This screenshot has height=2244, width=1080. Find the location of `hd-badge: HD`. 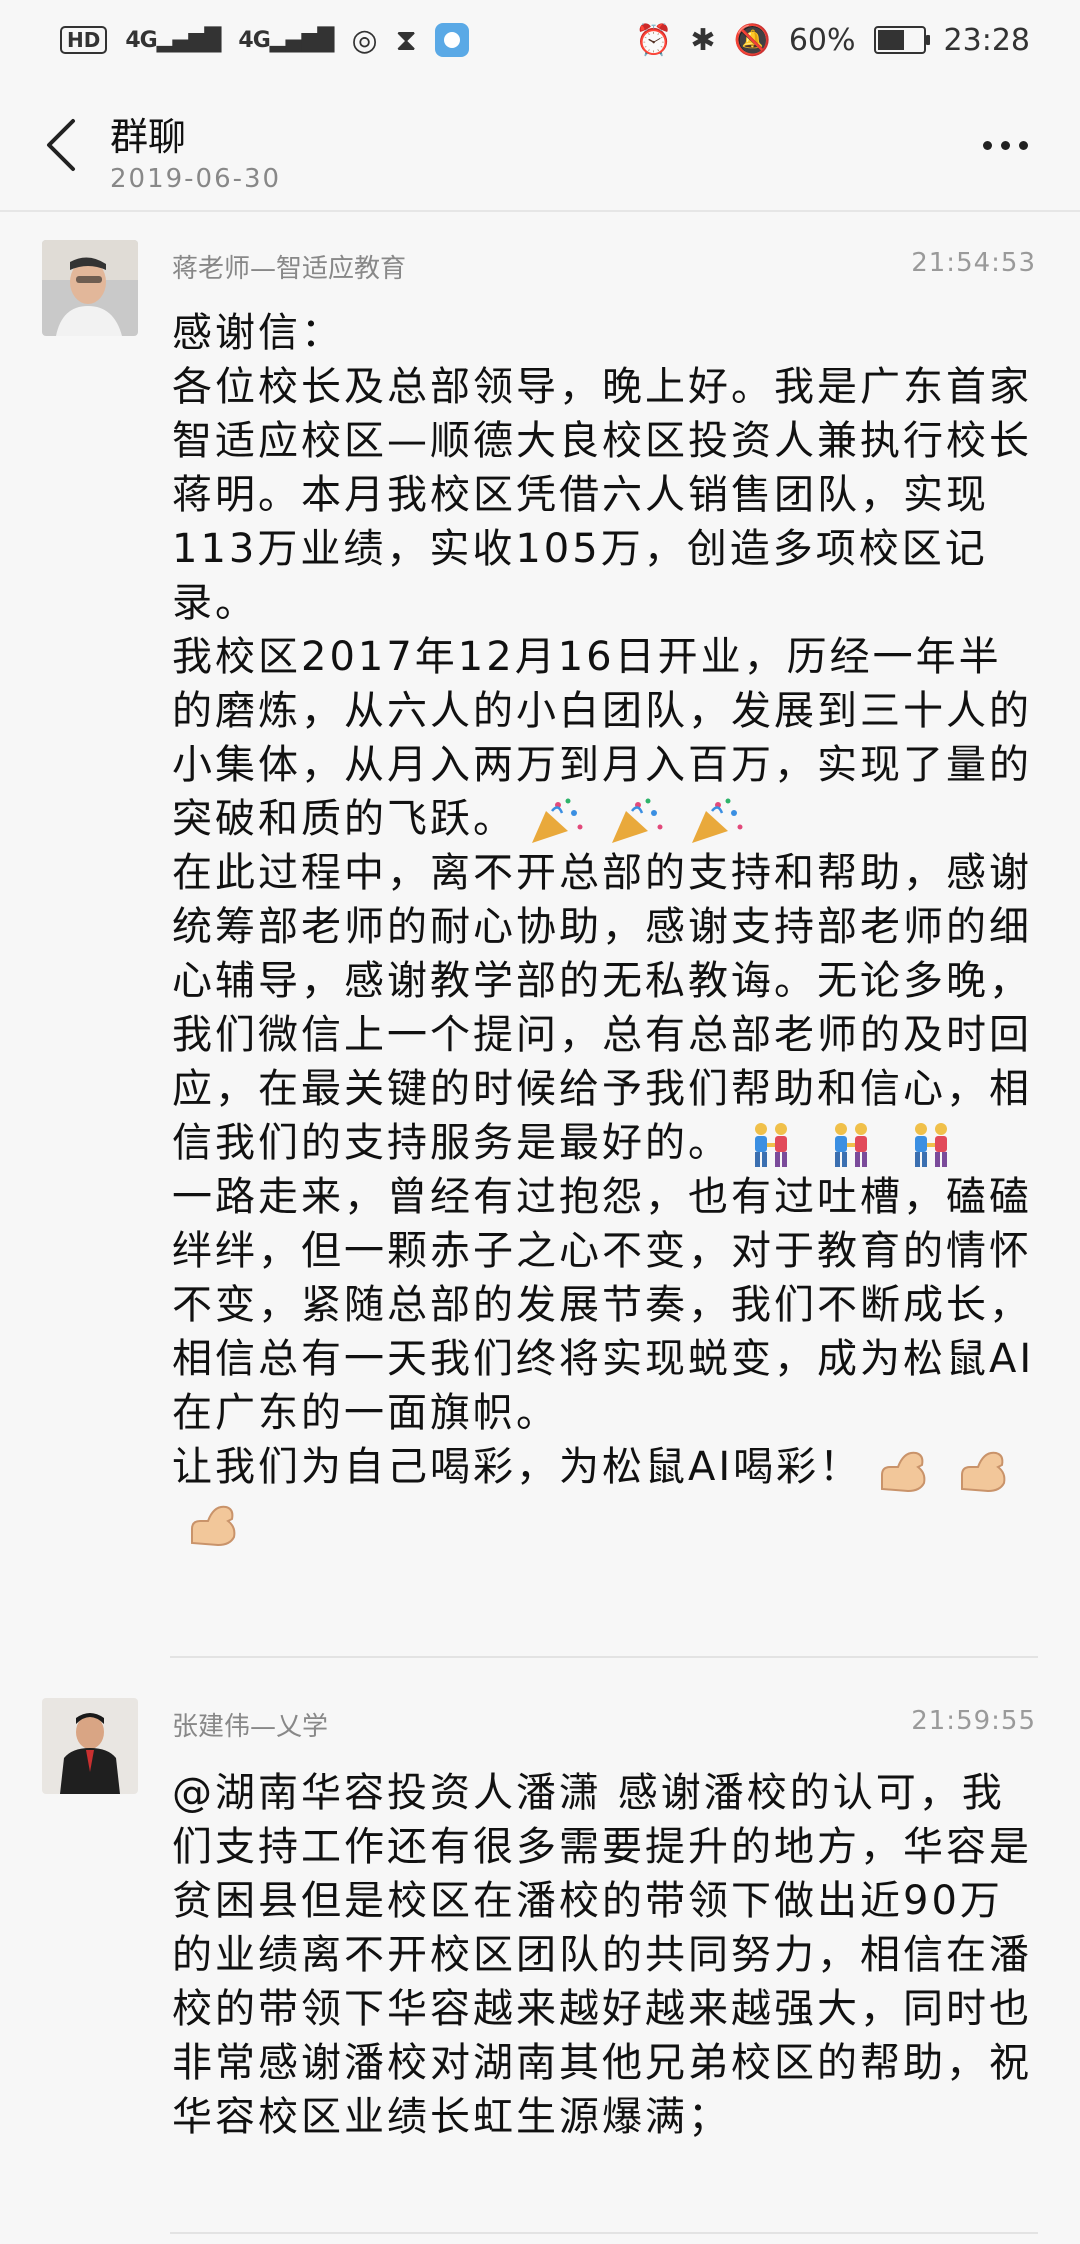

hd-badge: HD is located at coordinates (84, 40).